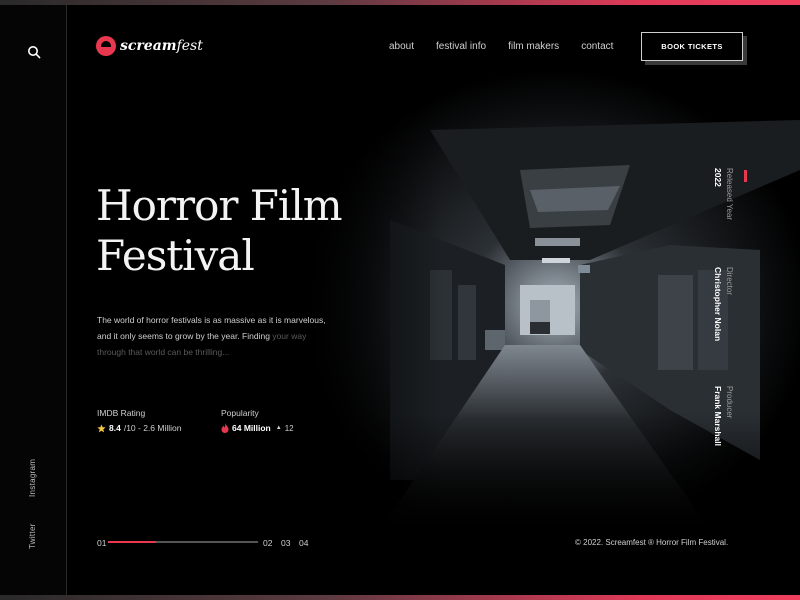  What do you see at coordinates (745, 176) in the screenshot?
I see `meta-accent-marker` at bounding box center [745, 176].